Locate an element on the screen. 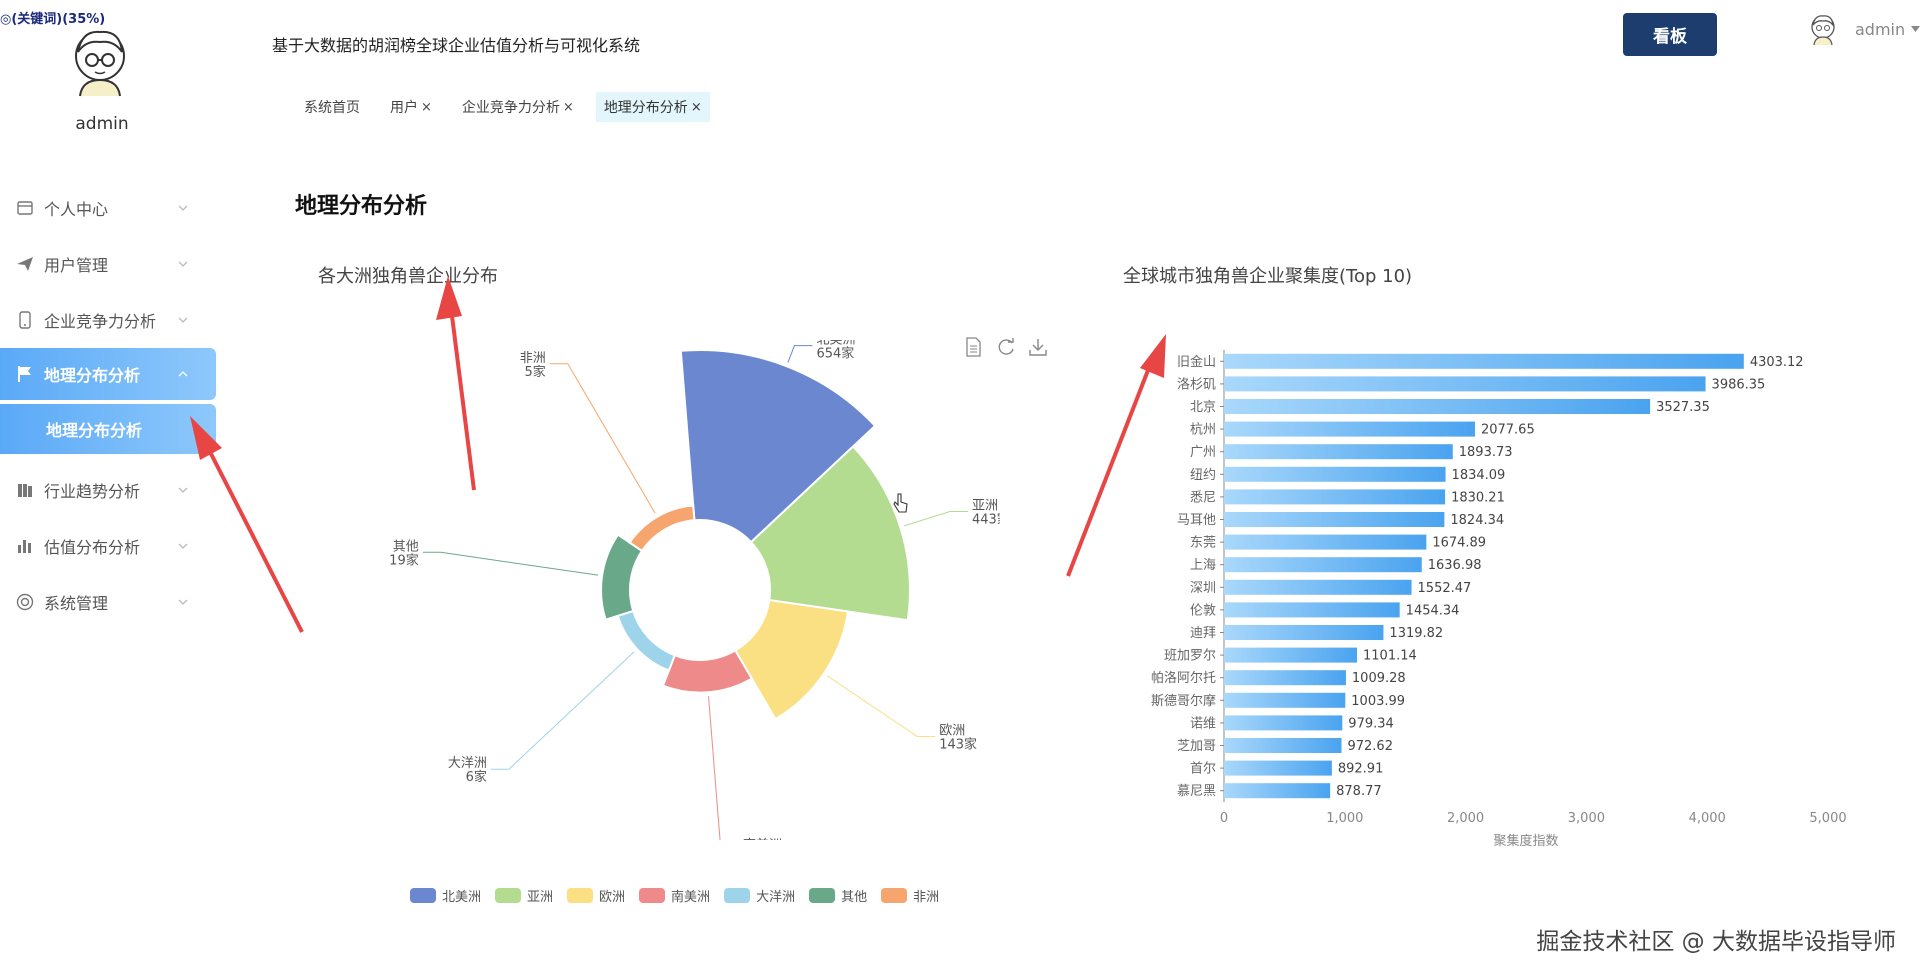 The width and height of the screenshot is (1920, 960). sidebar-item-personal-center: 个人中心 is located at coordinates (108, 208).